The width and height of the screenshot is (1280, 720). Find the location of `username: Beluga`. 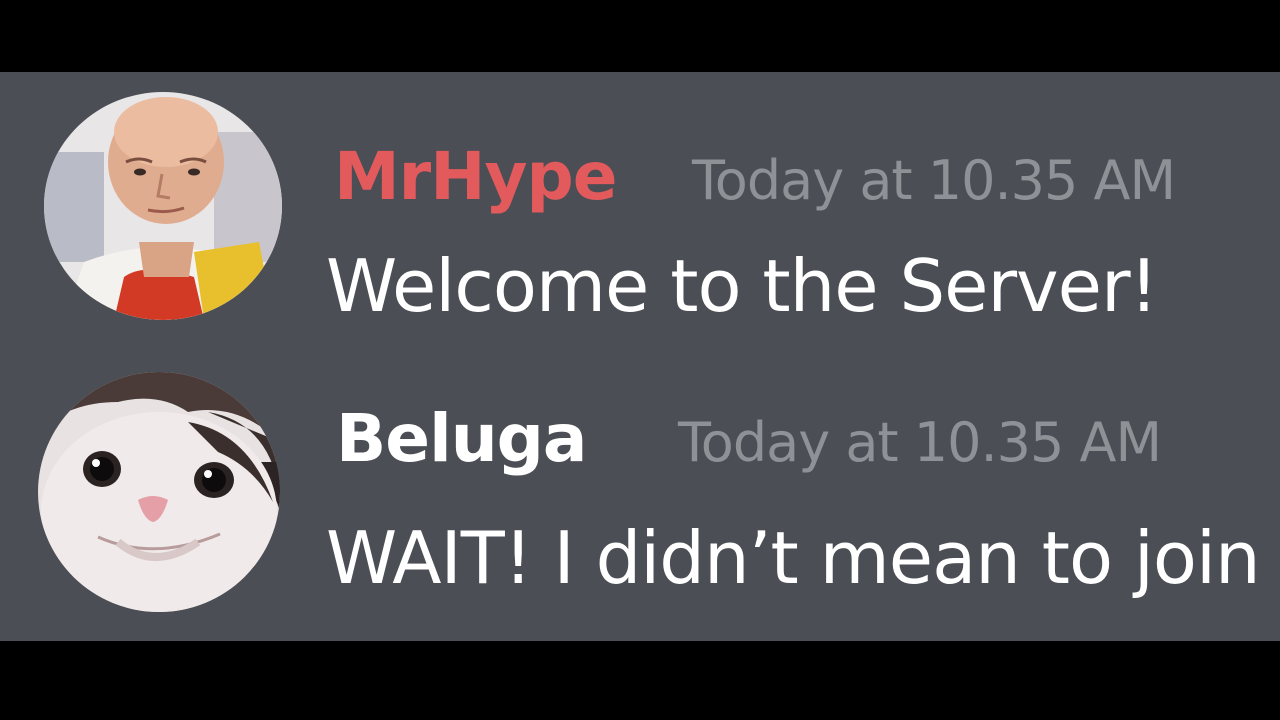

username: Beluga is located at coordinates (461, 439).